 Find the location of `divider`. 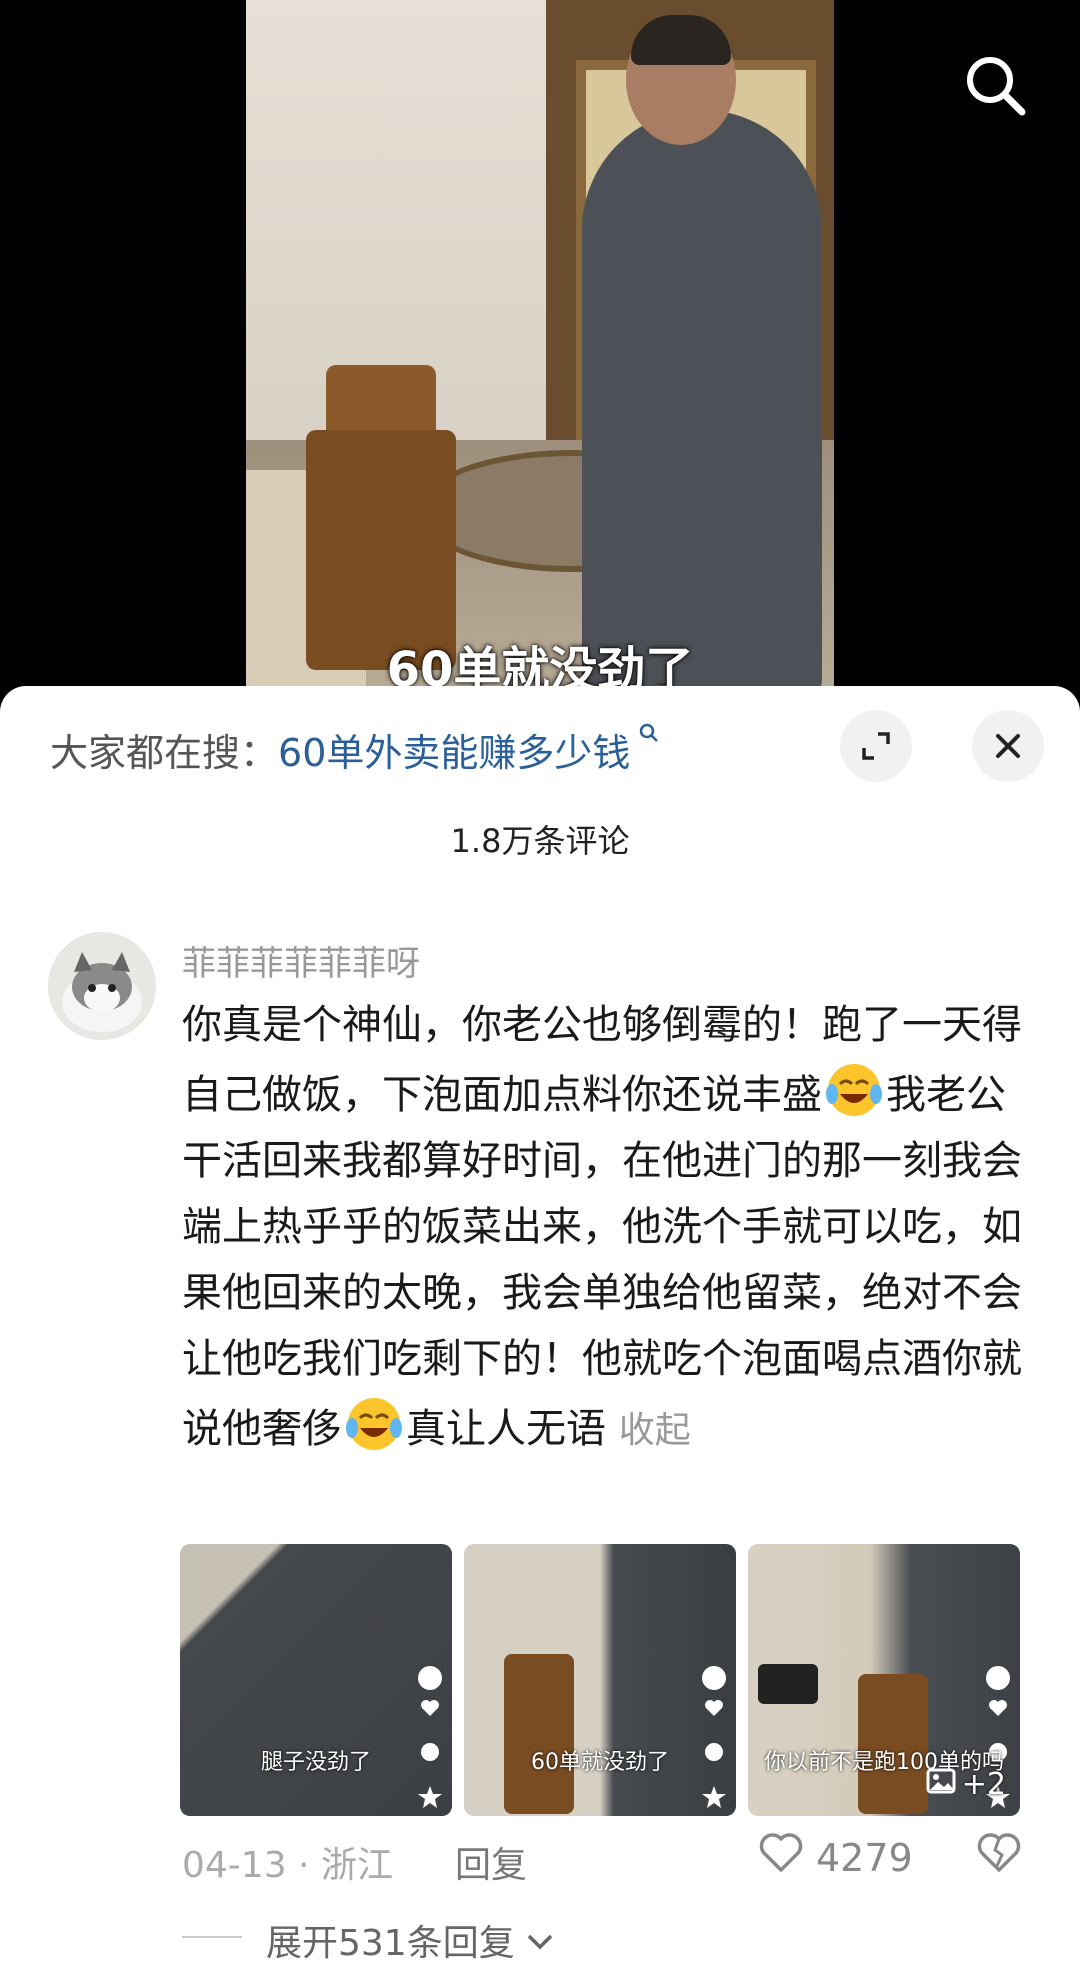

divider is located at coordinates (212, 1937).